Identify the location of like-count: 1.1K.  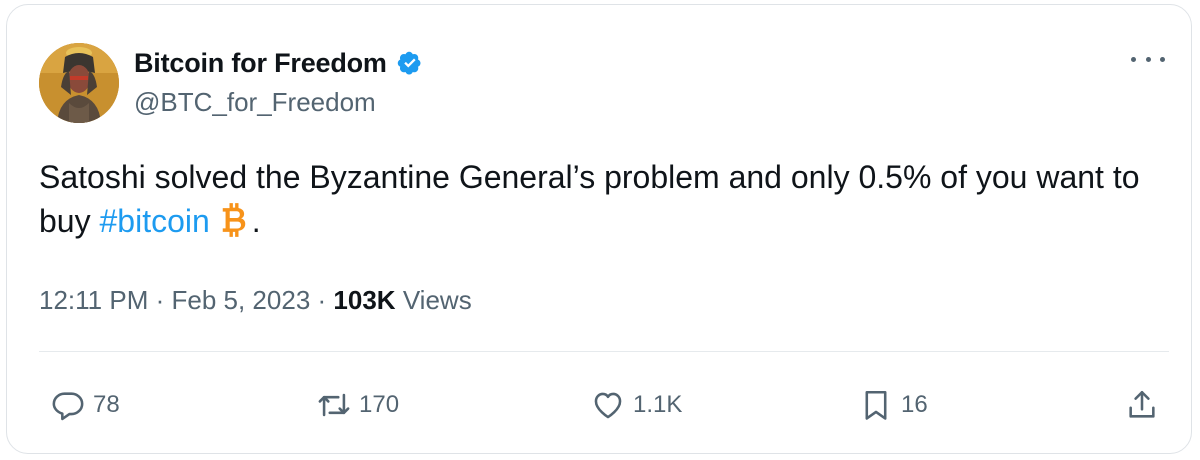
(658, 404).